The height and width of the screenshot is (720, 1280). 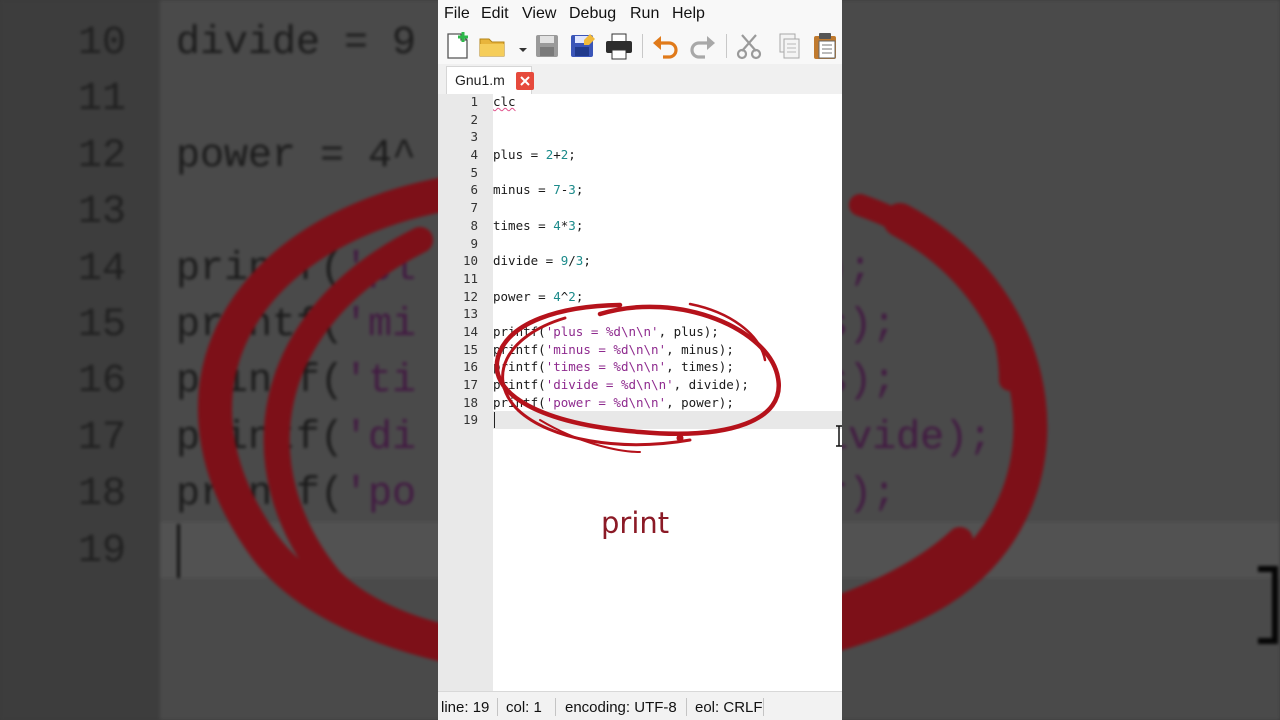 I want to click on code-text: printf('times = %d\n\n', times);, so click(x=613, y=367).